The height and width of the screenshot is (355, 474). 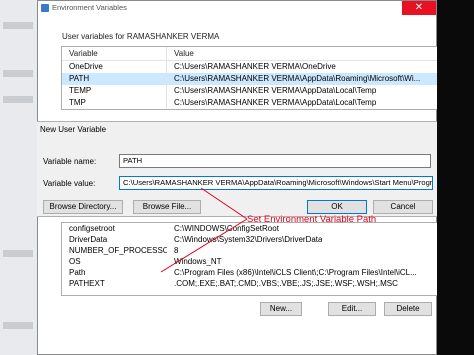 What do you see at coordinates (204, 245) in the screenshot?
I see `annotation-line-lower` at bounding box center [204, 245].